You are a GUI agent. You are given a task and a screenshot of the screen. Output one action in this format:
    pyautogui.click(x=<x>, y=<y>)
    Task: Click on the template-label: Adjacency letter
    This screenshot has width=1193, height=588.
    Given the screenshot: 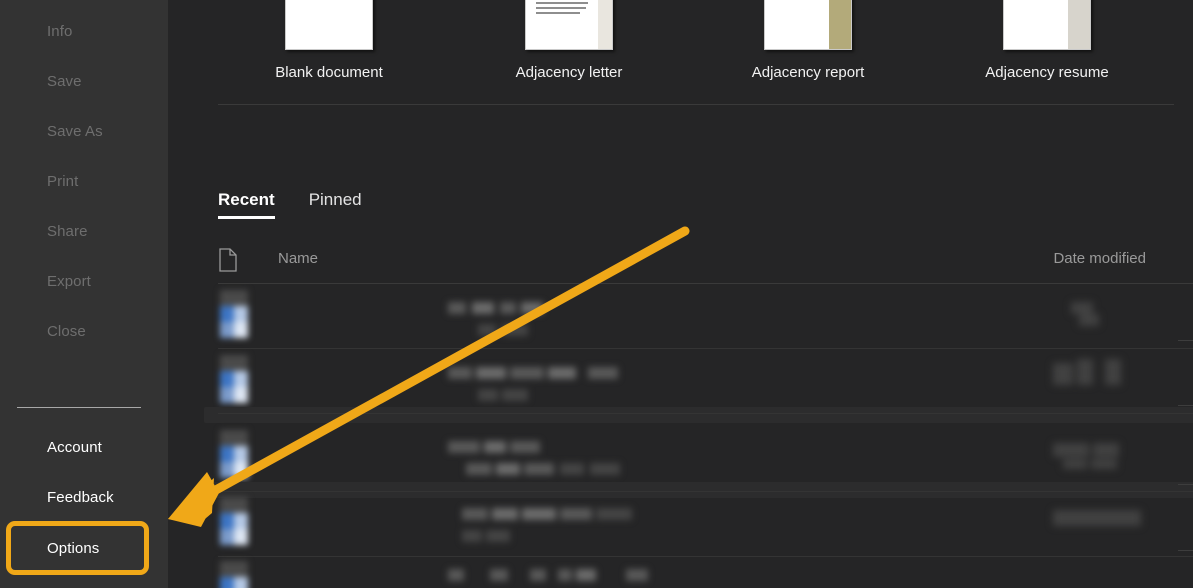 What is the action you would take?
    pyautogui.click(x=569, y=72)
    